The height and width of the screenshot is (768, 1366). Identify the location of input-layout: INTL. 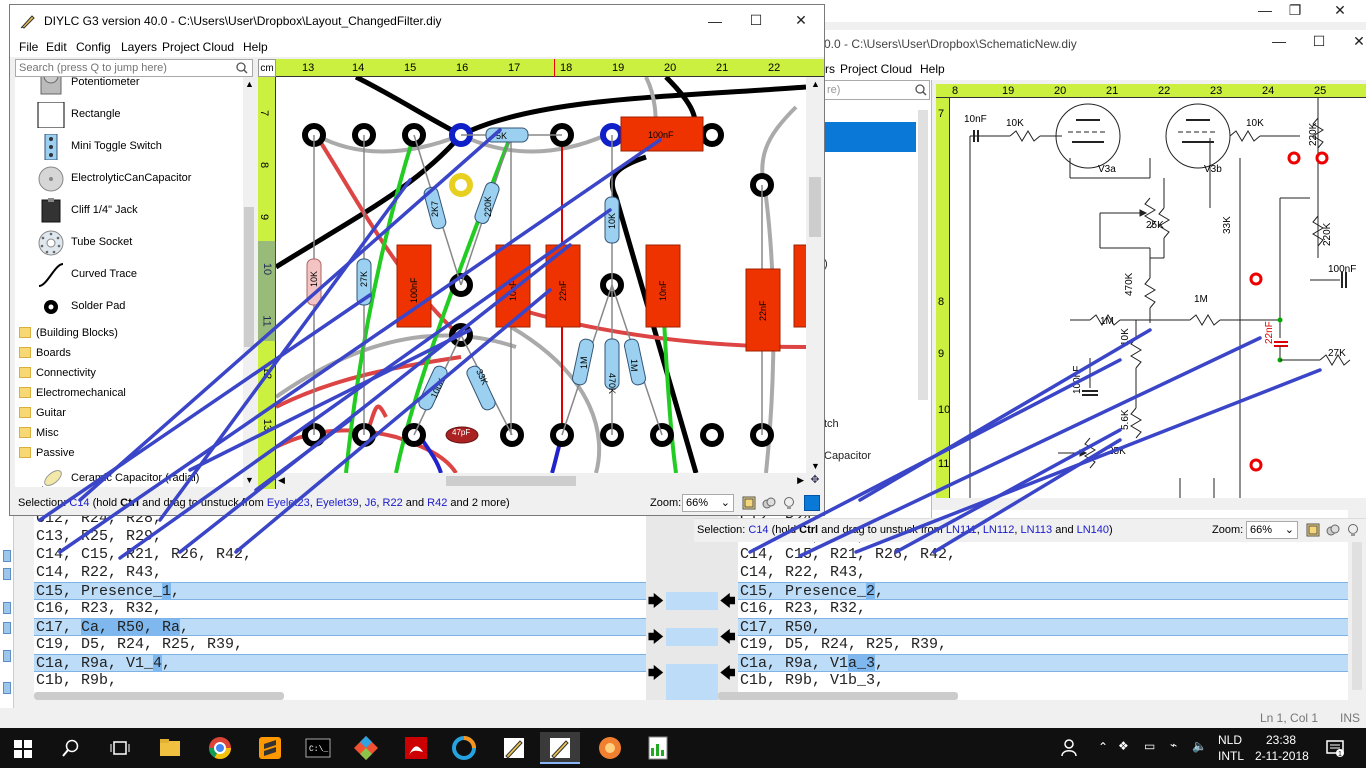
(1231, 756).